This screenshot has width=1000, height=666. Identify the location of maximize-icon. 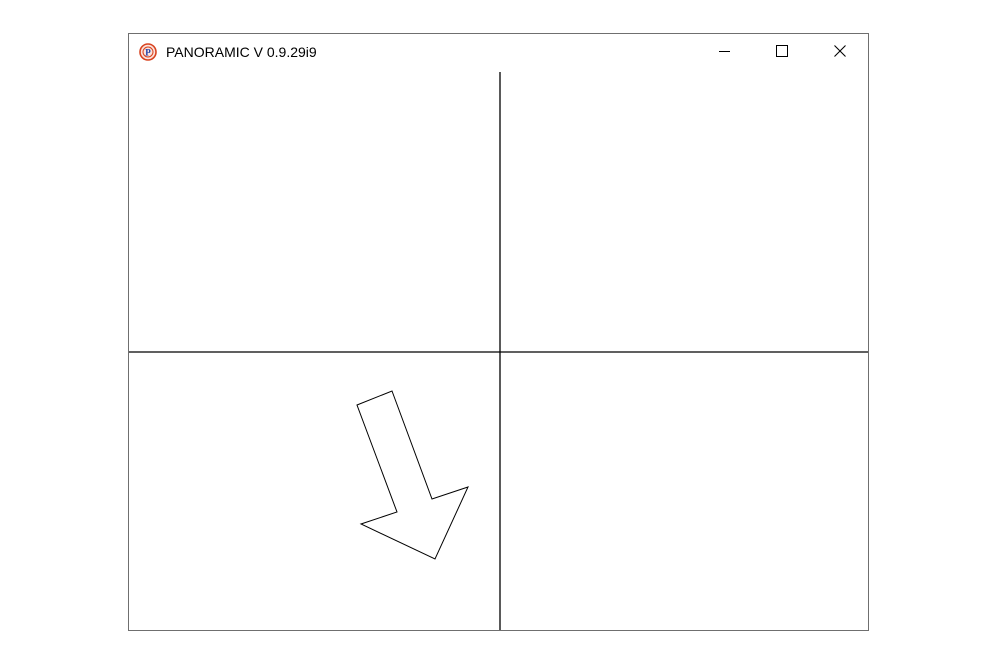
(782, 53).